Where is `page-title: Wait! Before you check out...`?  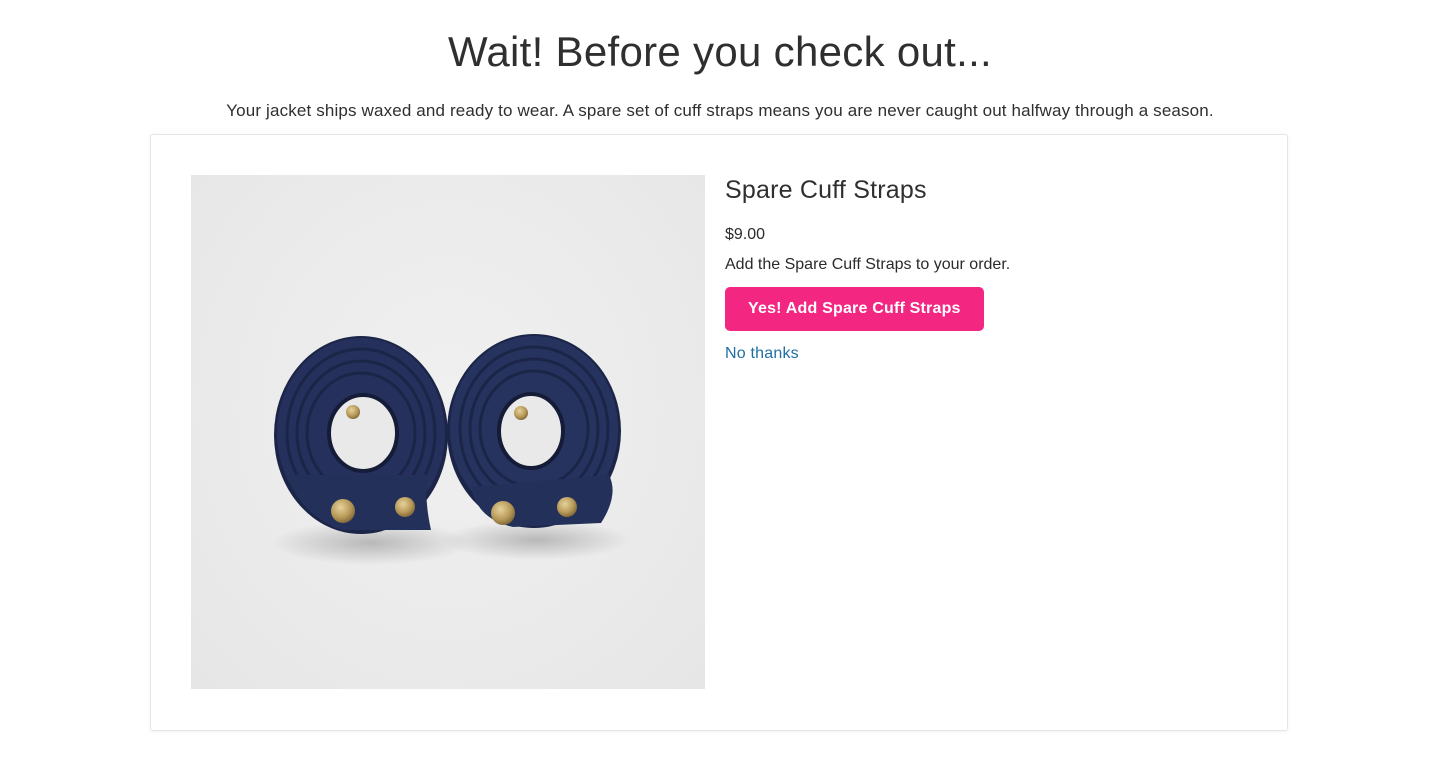
page-title: Wait! Before you check out... is located at coordinates (720, 51).